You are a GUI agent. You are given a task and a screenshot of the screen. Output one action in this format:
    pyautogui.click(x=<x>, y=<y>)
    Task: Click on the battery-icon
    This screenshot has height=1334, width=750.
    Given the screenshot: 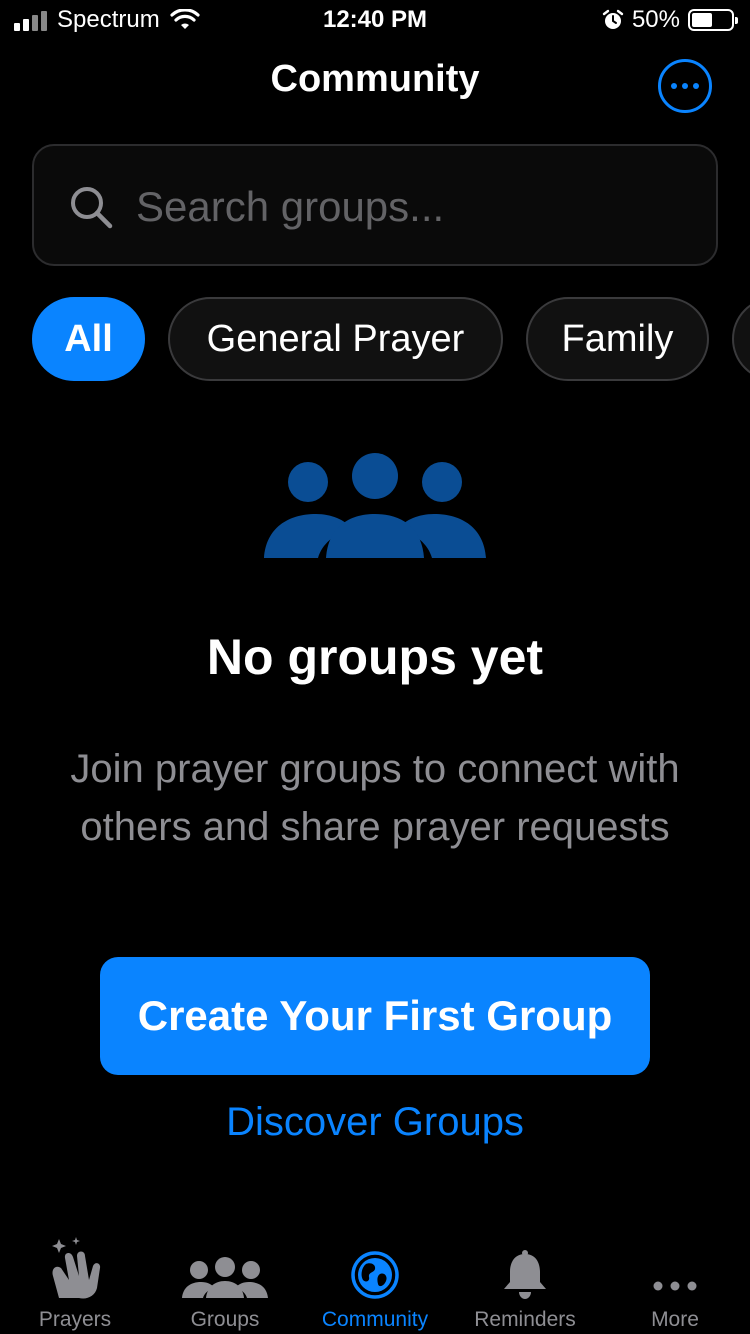 What is the action you would take?
    pyautogui.click(x=713, y=20)
    